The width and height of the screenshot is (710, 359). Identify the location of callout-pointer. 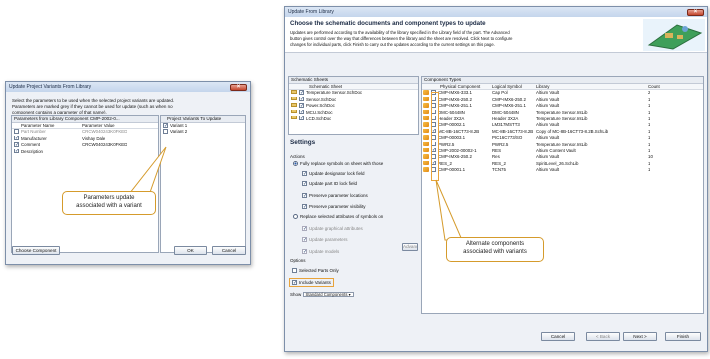
(449, 210).